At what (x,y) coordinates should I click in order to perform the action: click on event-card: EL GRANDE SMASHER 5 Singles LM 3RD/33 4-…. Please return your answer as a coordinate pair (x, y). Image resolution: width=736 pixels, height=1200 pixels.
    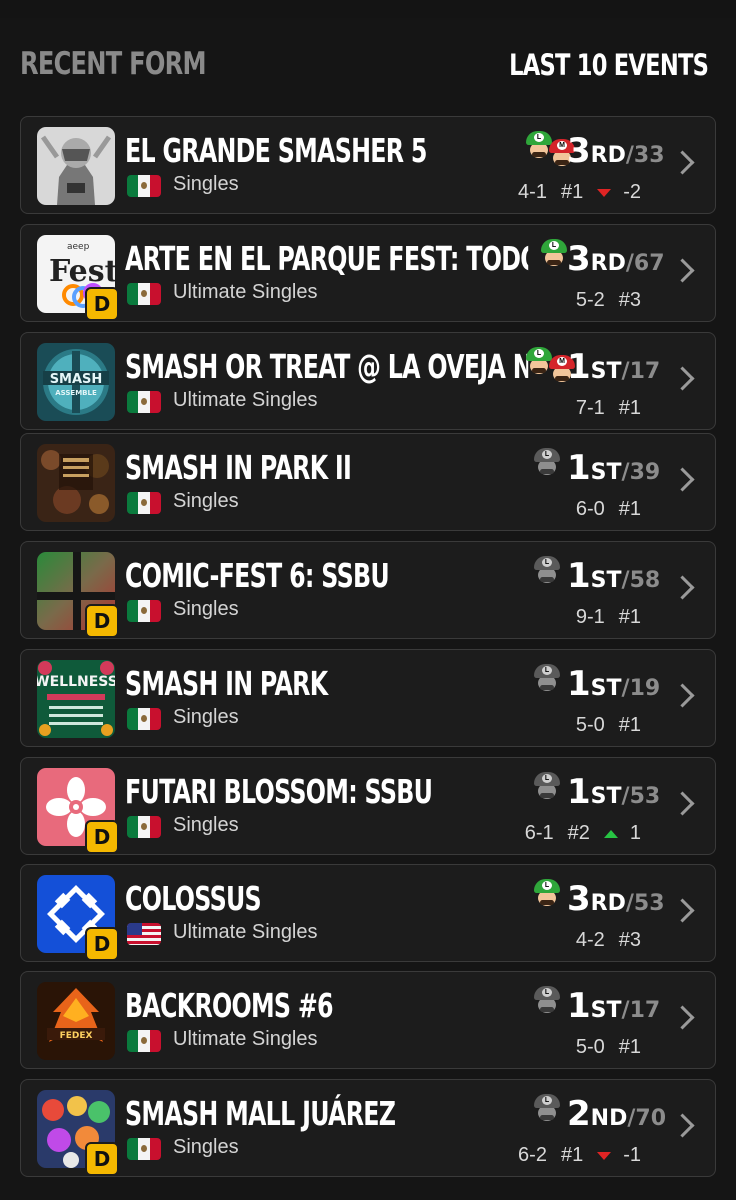
    Looking at the image, I should click on (368, 165).